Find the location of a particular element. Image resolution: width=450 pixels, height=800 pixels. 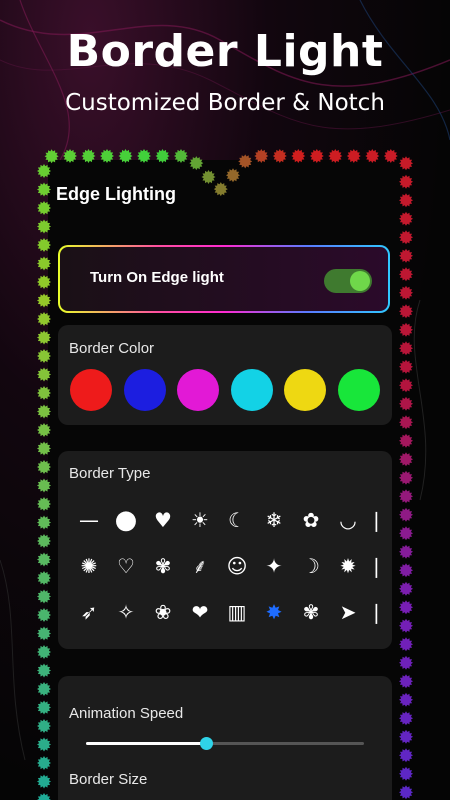

slider-fill is located at coordinates (146, 743).